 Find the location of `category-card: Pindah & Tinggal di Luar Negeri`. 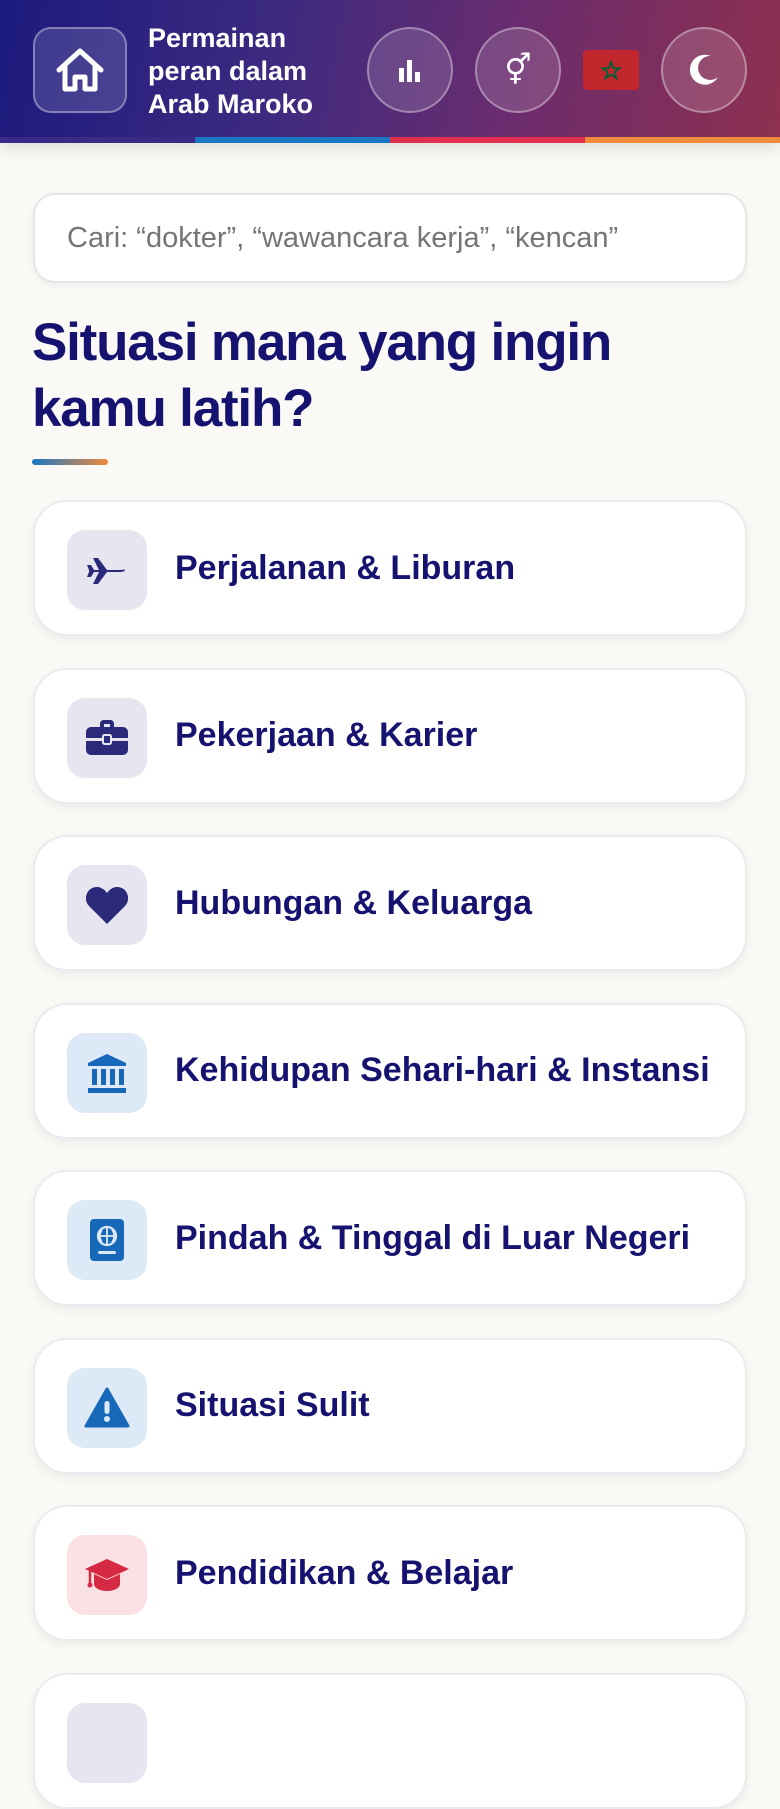

category-card: Pindah & Tinggal di Luar Negeri is located at coordinates (390, 1238).